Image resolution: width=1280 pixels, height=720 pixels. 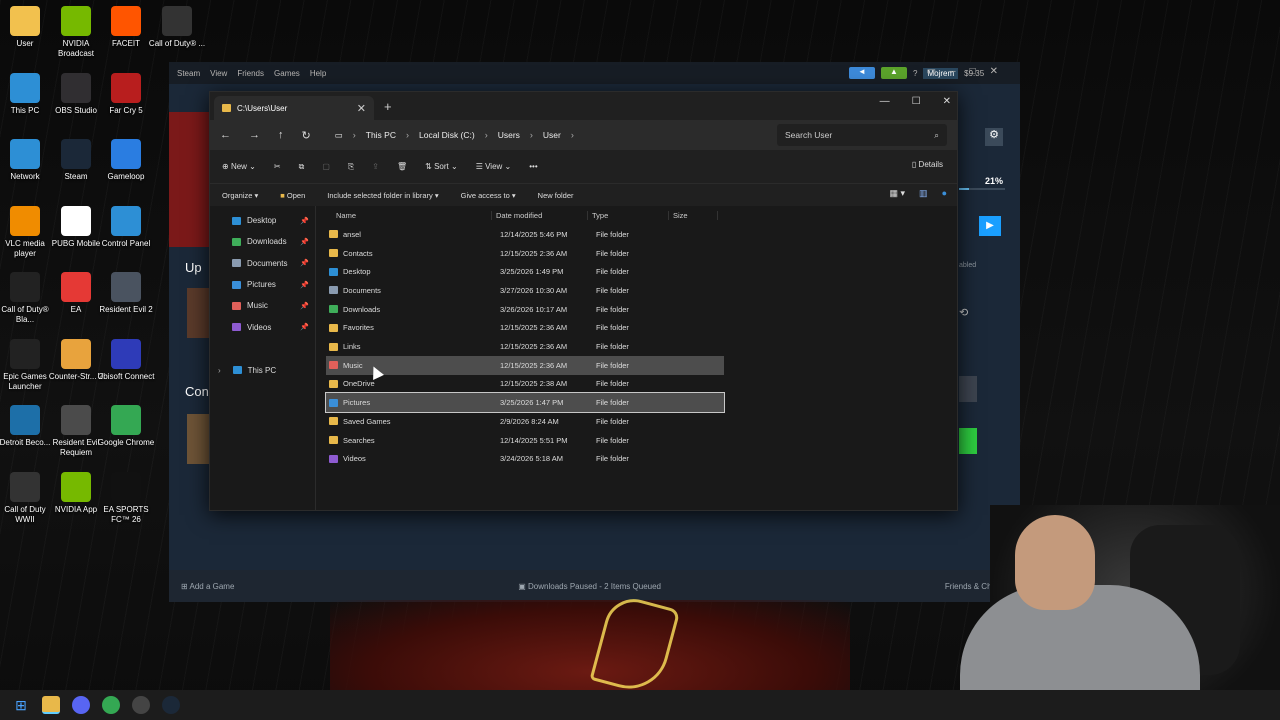 What do you see at coordinates (262, 241) in the screenshot?
I see `sidebar-item-downloads: Downloads 📌` at bounding box center [262, 241].